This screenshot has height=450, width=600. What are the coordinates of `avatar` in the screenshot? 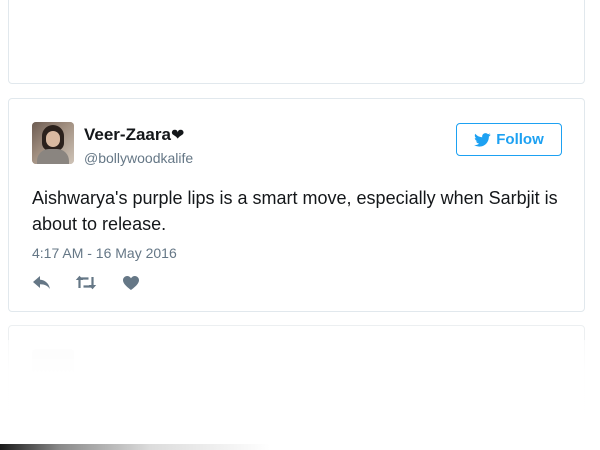 It's located at (53, 143).